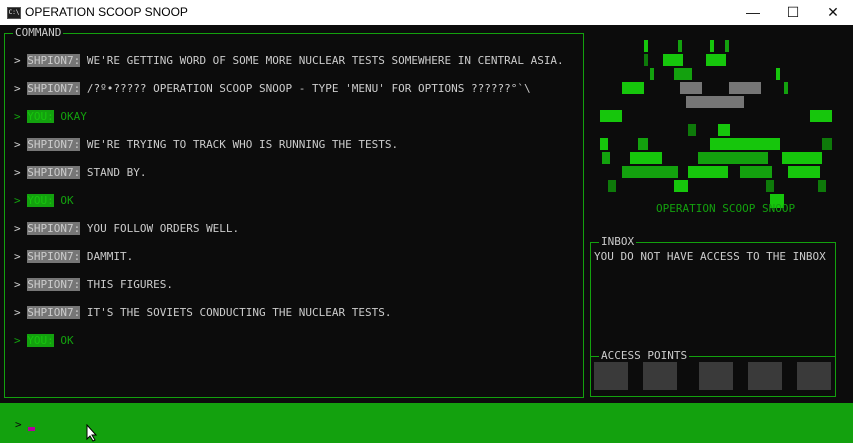 The image size is (853, 443). Describe the element at coordinates (126, 284) in the screenshot. I see `message-text: THIS FIGURES.` at that location.